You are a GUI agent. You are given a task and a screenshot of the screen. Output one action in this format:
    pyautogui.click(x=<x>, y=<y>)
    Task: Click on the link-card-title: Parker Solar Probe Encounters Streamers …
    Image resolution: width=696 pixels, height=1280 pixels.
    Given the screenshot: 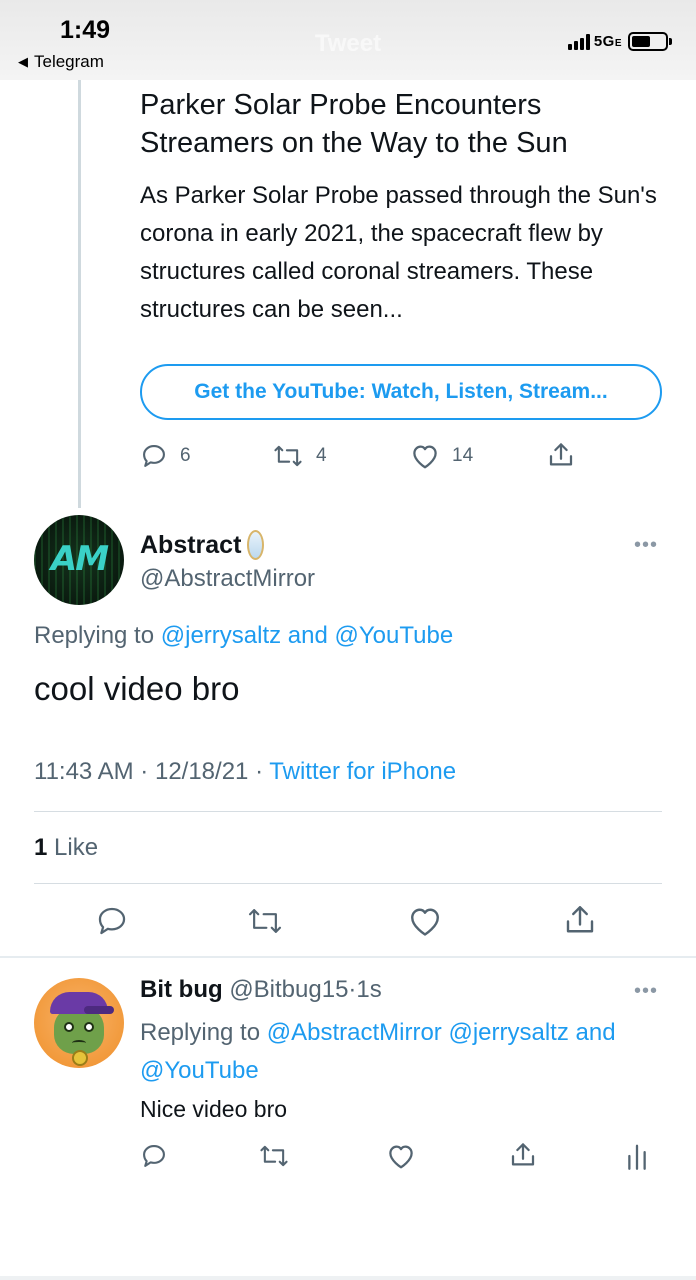 What is the action you would take?
    pyautogui.click(x=400, y=124)
    